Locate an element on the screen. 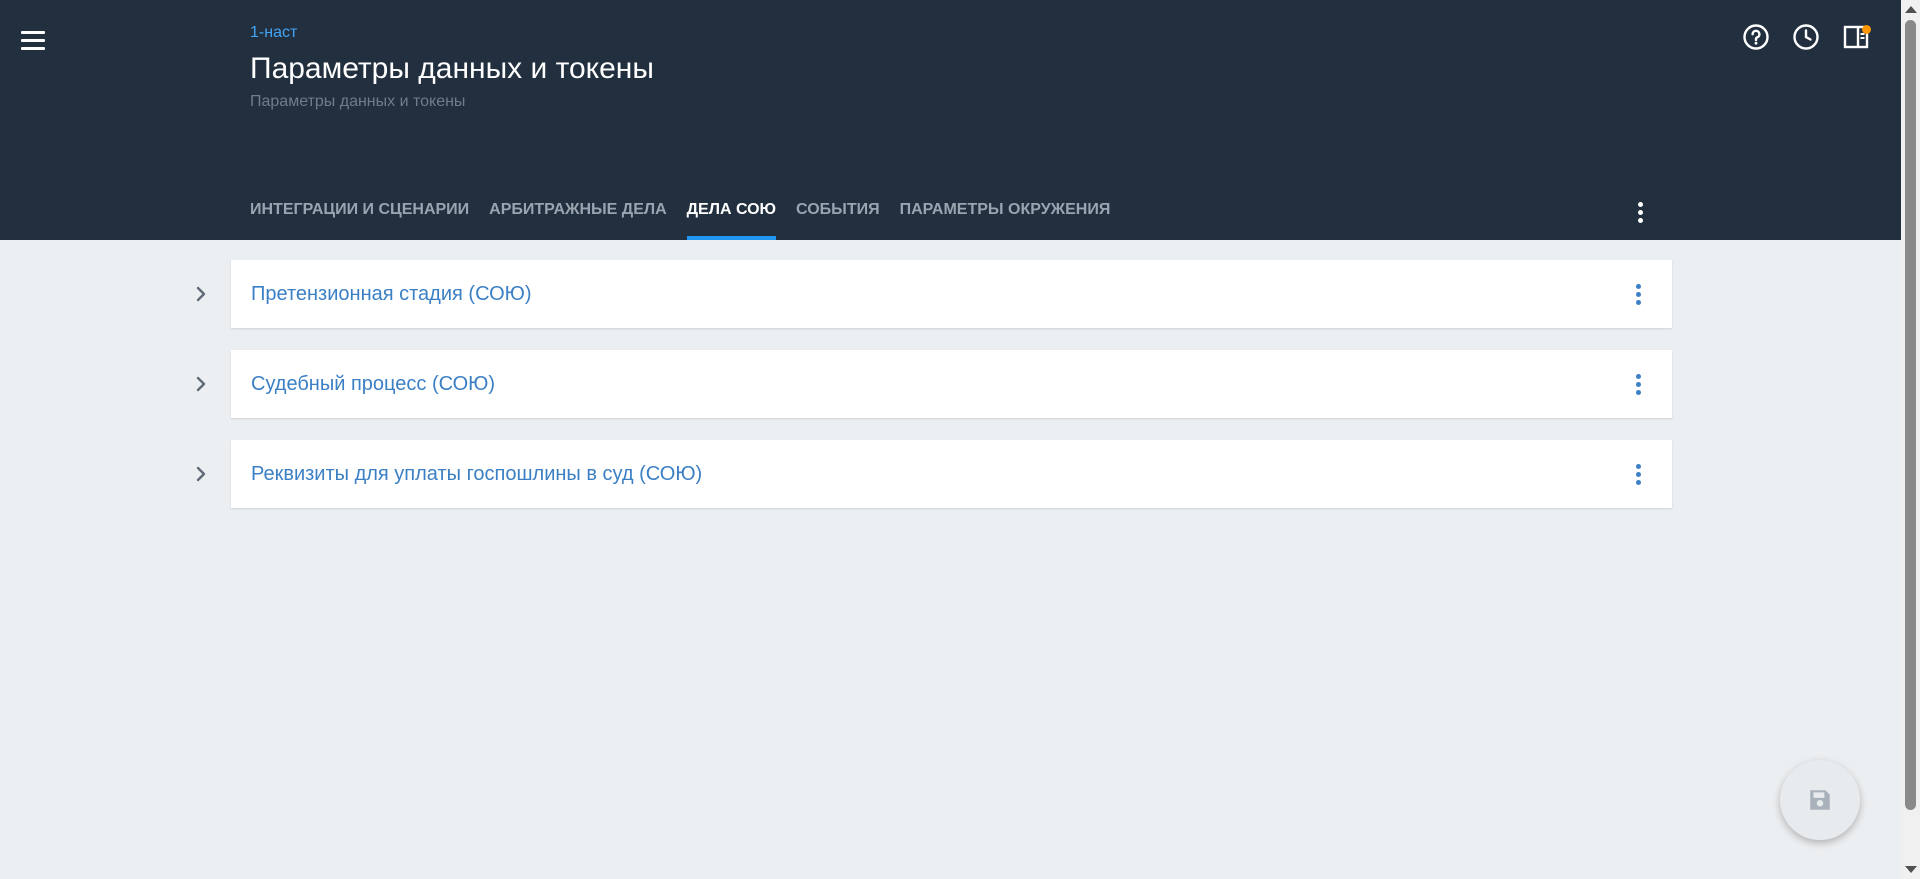 This screenshot has width=1920, height=879. tabs-more-icon is located at coordinates (1640, 212).